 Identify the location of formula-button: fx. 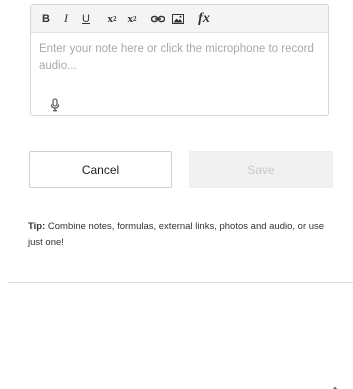
(204, 19).